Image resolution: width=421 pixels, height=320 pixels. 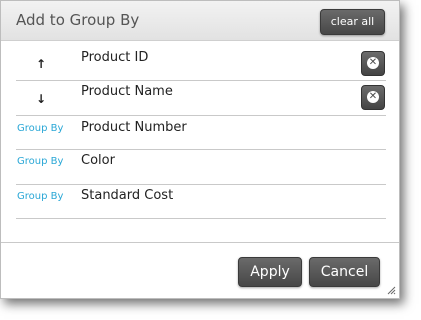 What do you see at coordinates (201, 98) in the screenshot?
I see `grouped-row-product-name: ↓ Product Name ✕` at bounding box center [201, 98].